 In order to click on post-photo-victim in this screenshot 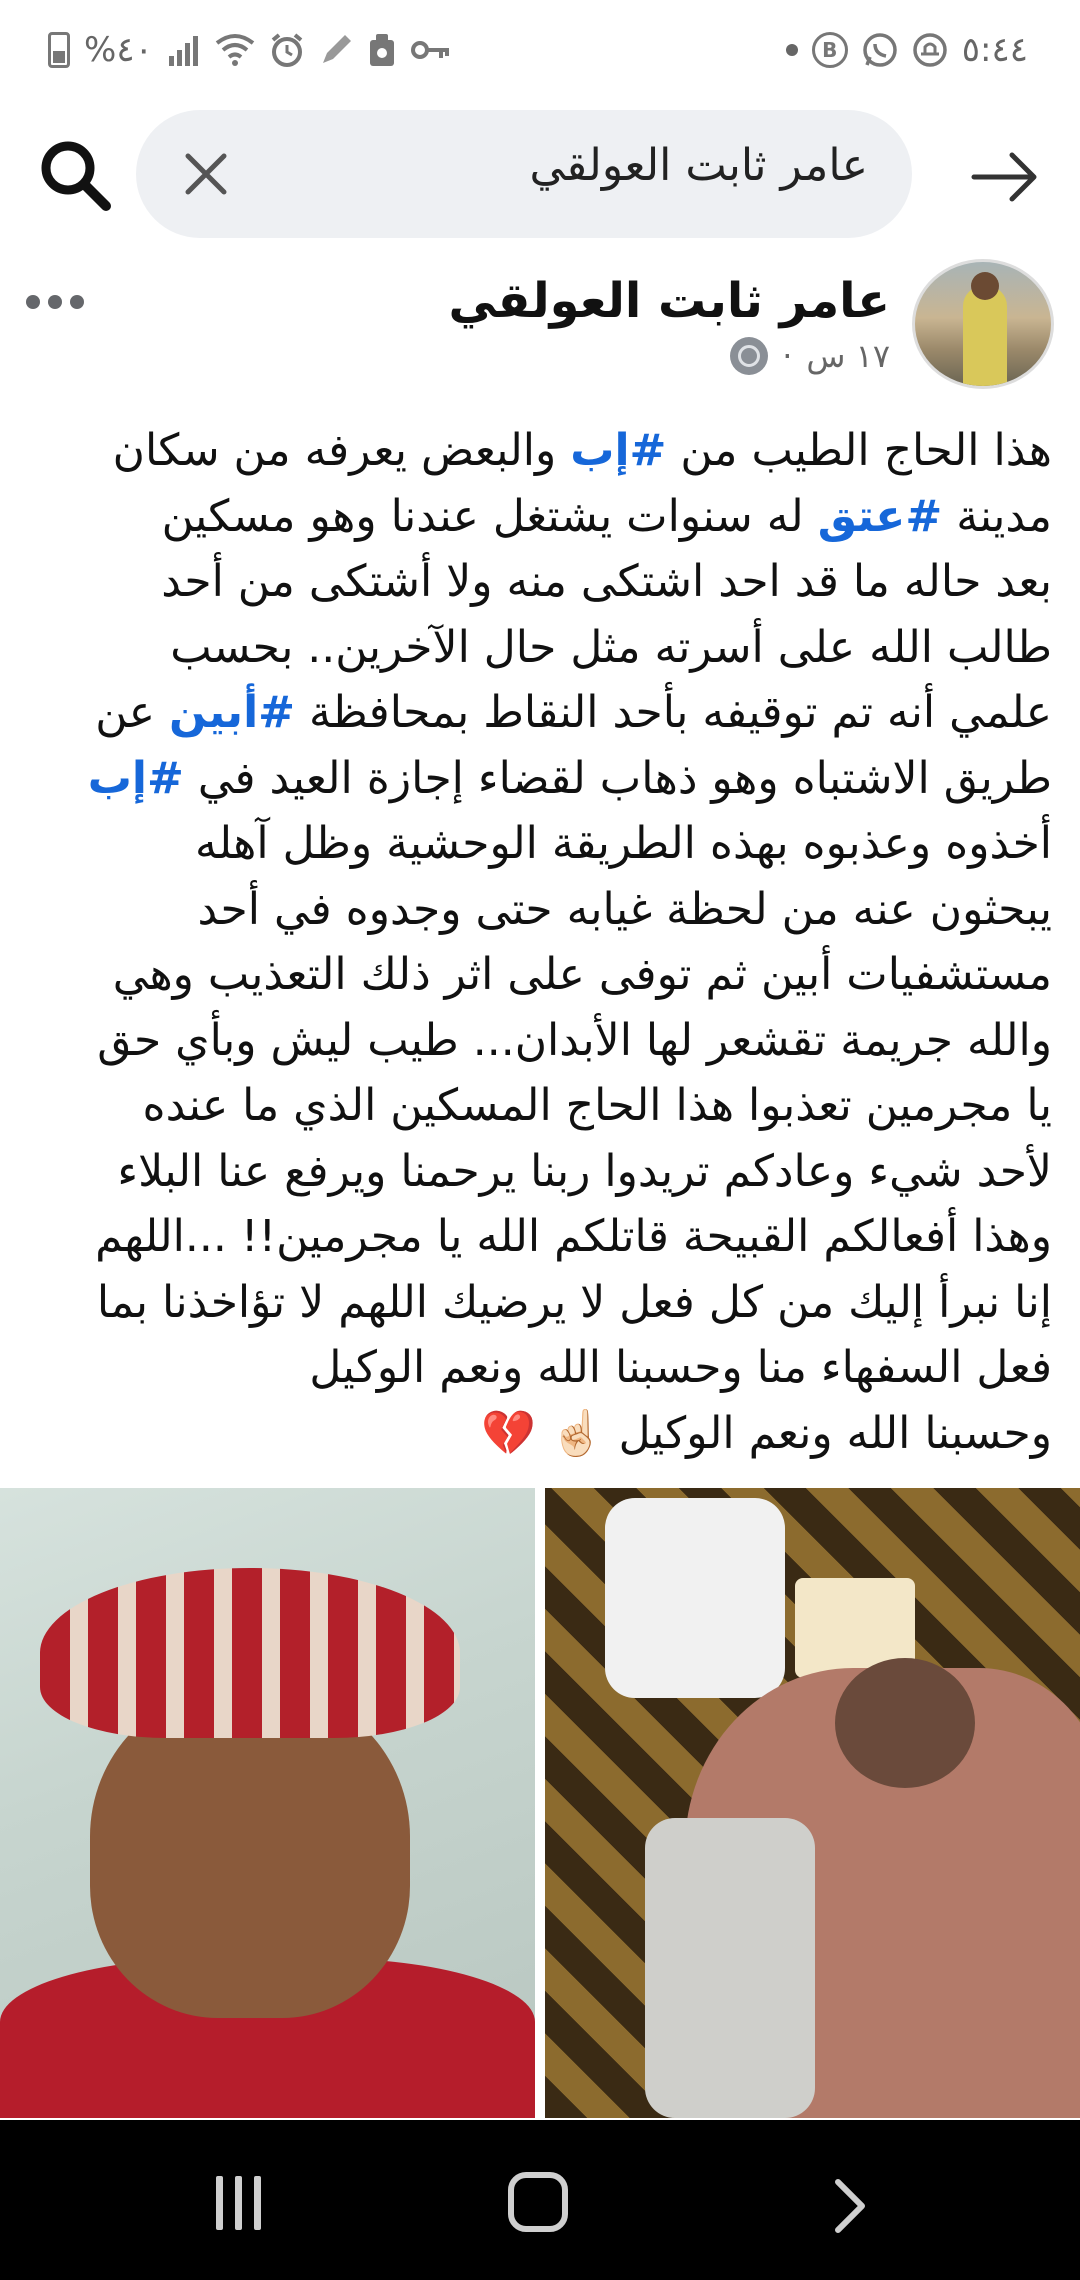, I will do `click(812, 1803)`.